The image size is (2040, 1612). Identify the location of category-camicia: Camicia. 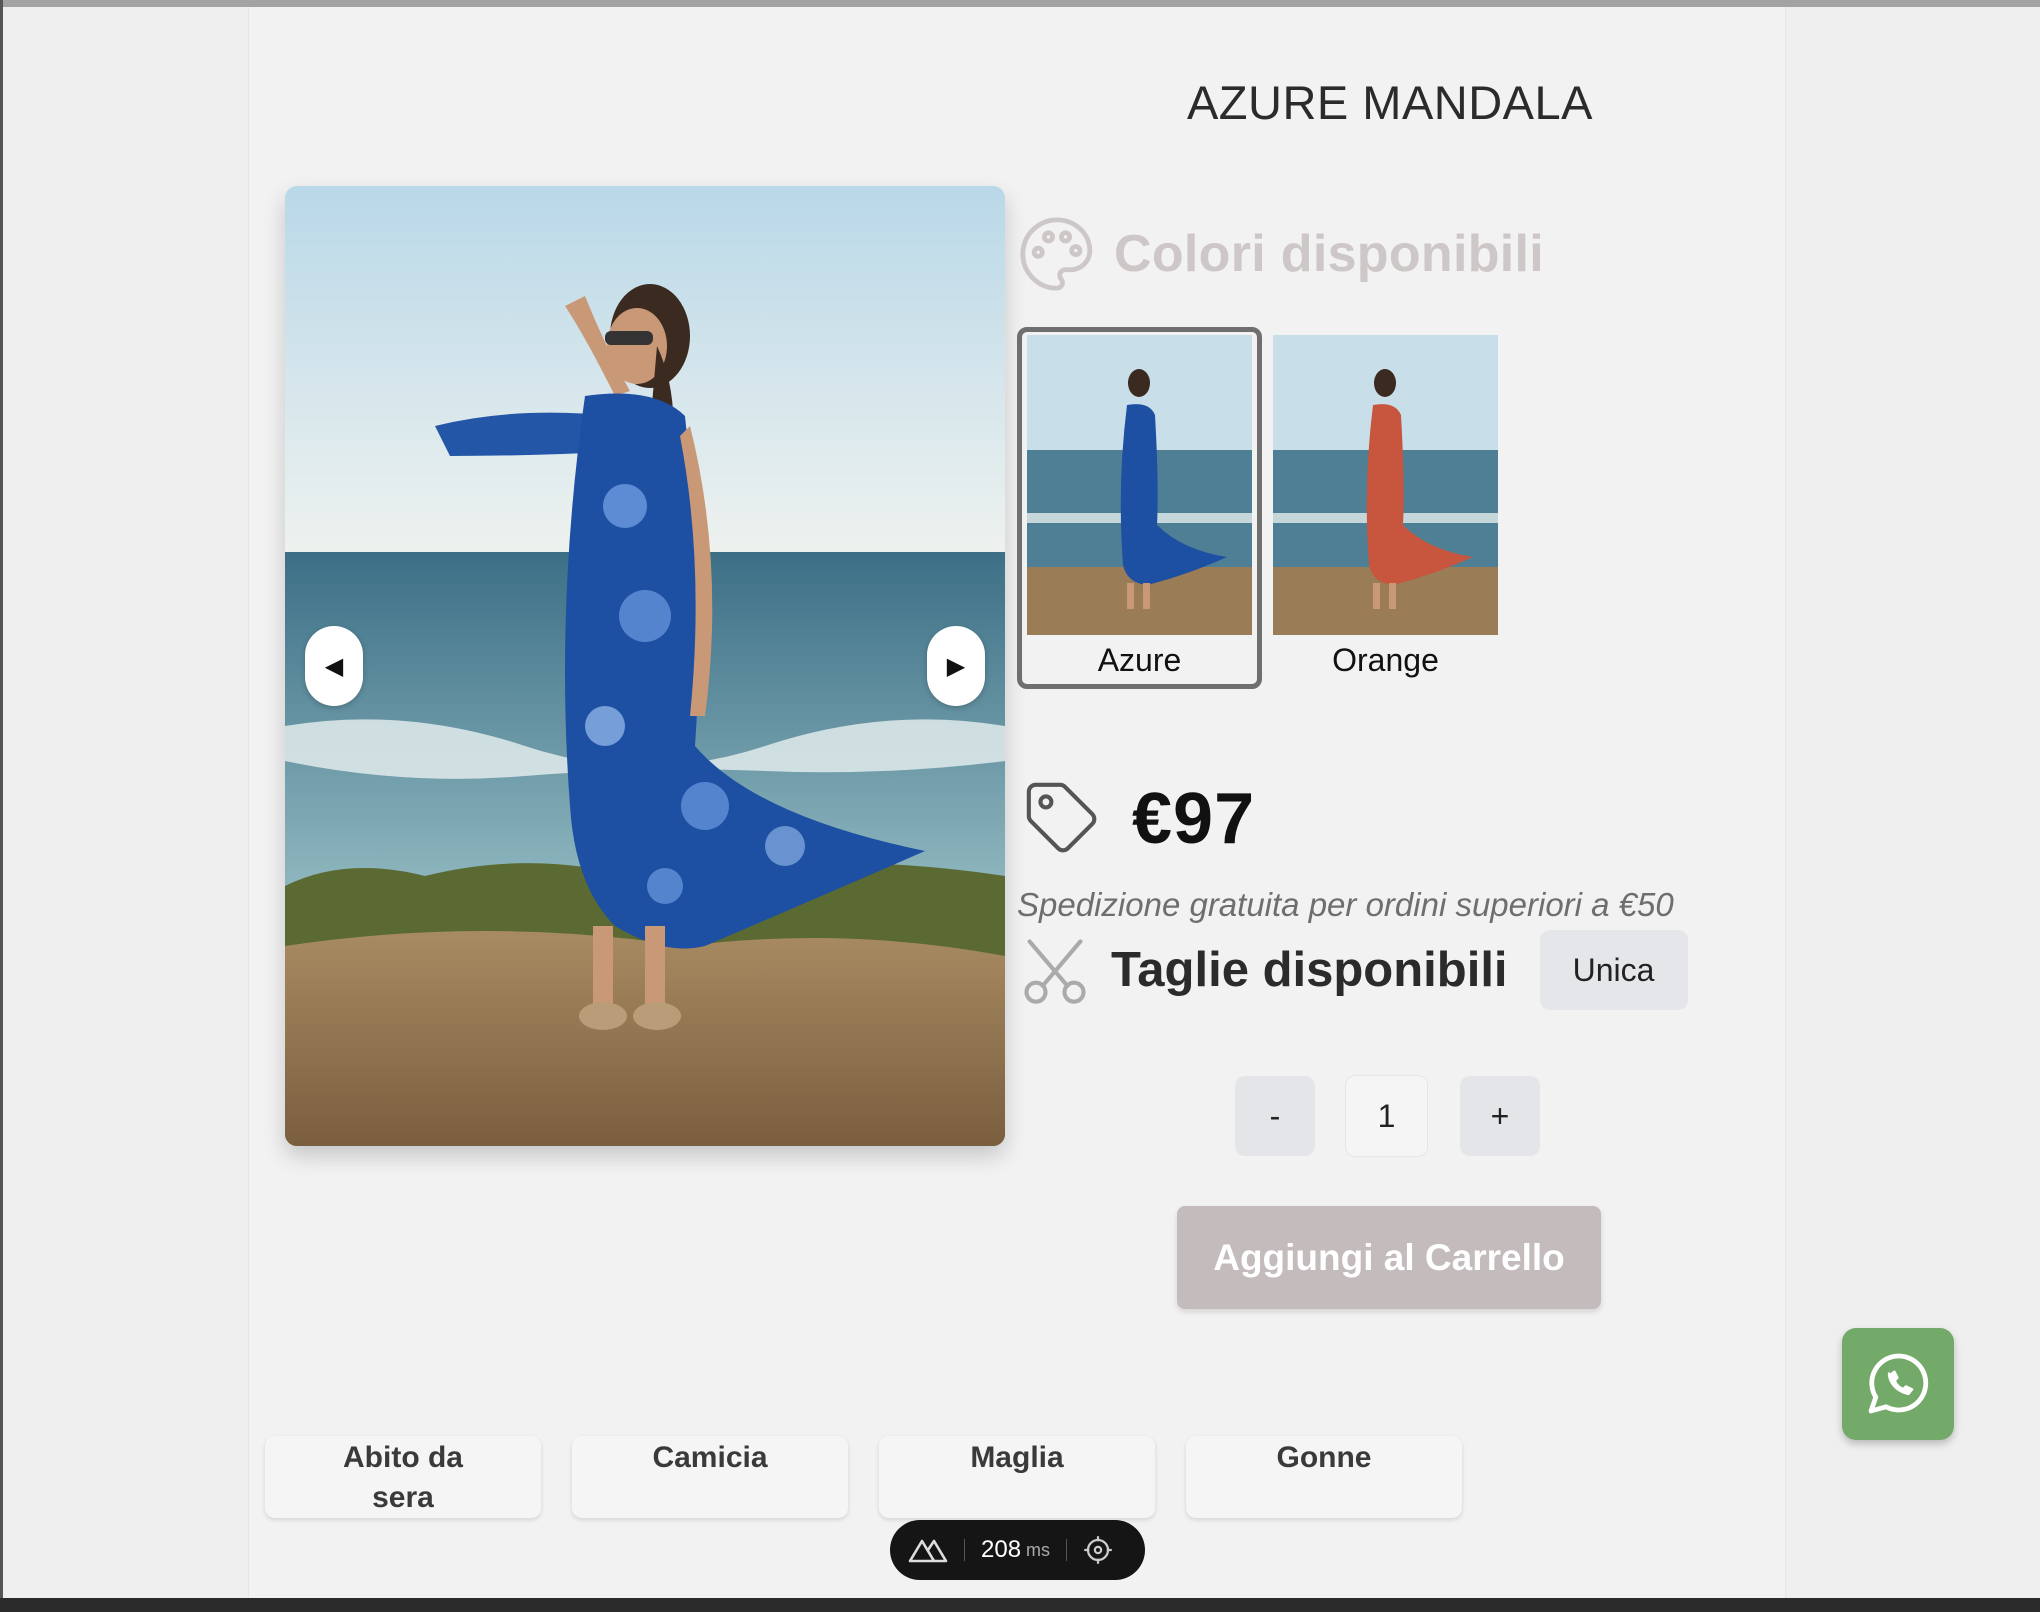
(710, 1477).